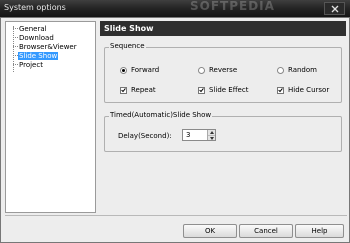  I want to click on tree-item-label: Browser&Viewer, so click(48, 46).